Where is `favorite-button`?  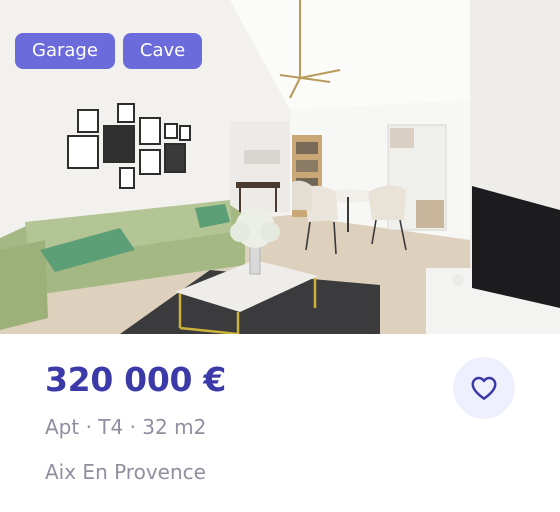
favorite-button is located at coordinates (484, 388).